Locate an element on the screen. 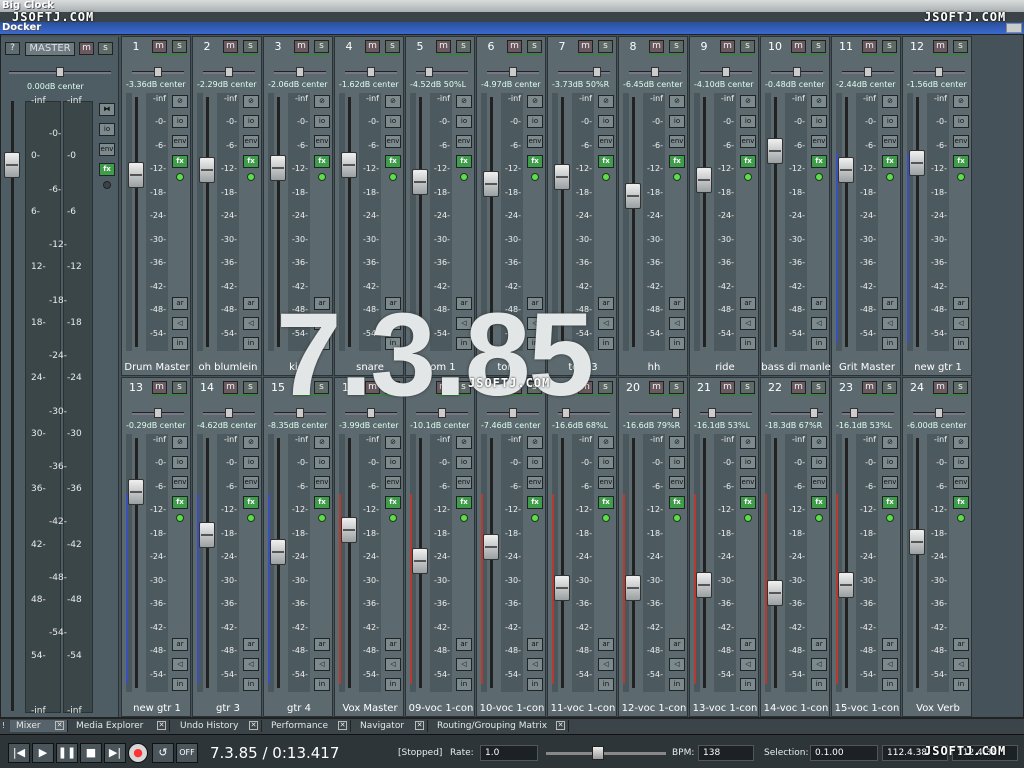  track-name: 11-voc 1-con is located at coordinates (583, 708).